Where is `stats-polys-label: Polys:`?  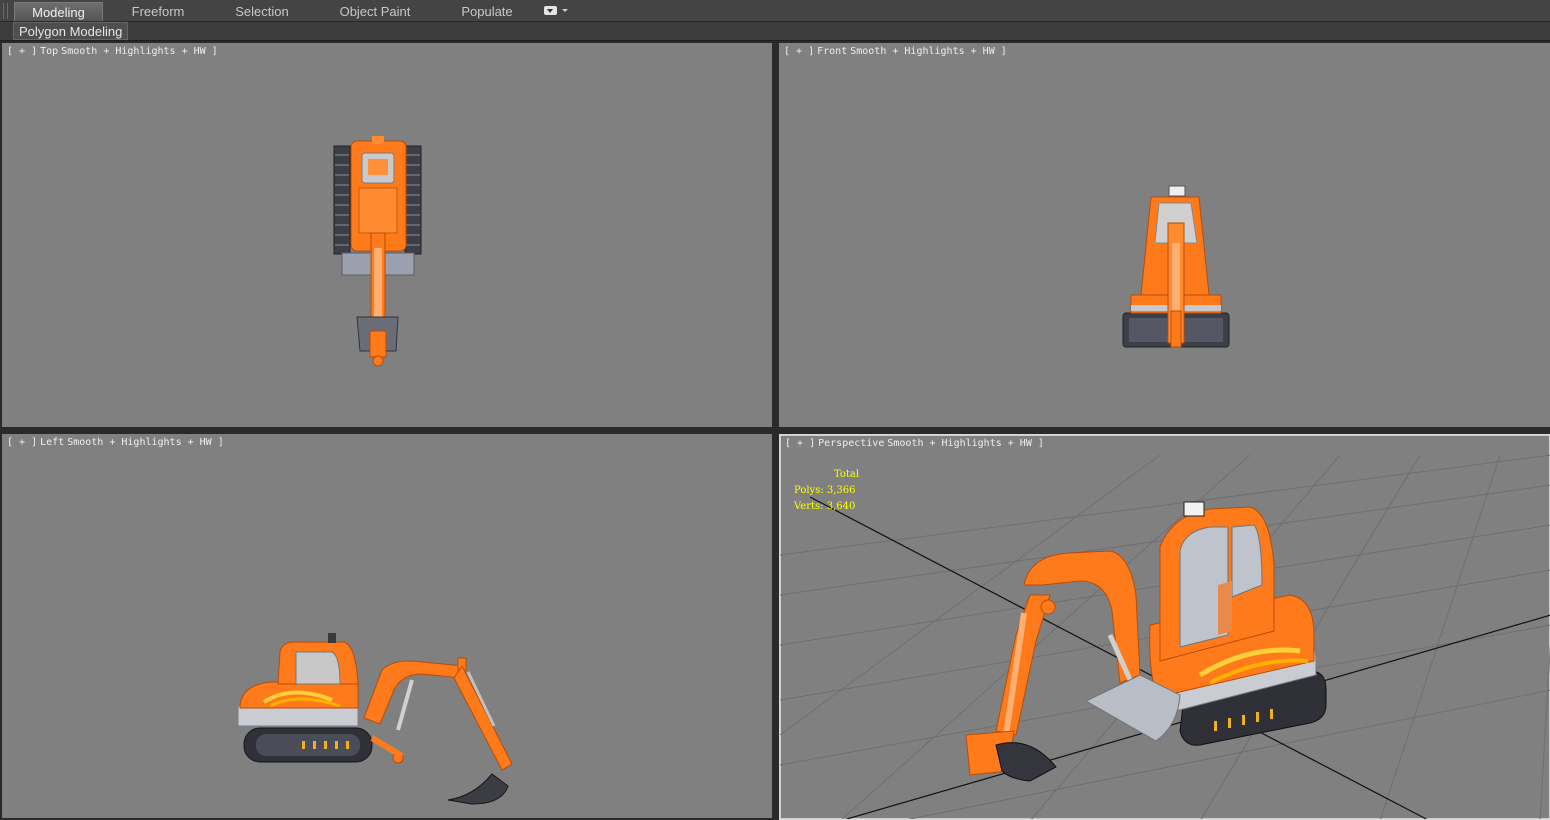 stats-polys-label: Polys: is located at coordinates (809, 490).